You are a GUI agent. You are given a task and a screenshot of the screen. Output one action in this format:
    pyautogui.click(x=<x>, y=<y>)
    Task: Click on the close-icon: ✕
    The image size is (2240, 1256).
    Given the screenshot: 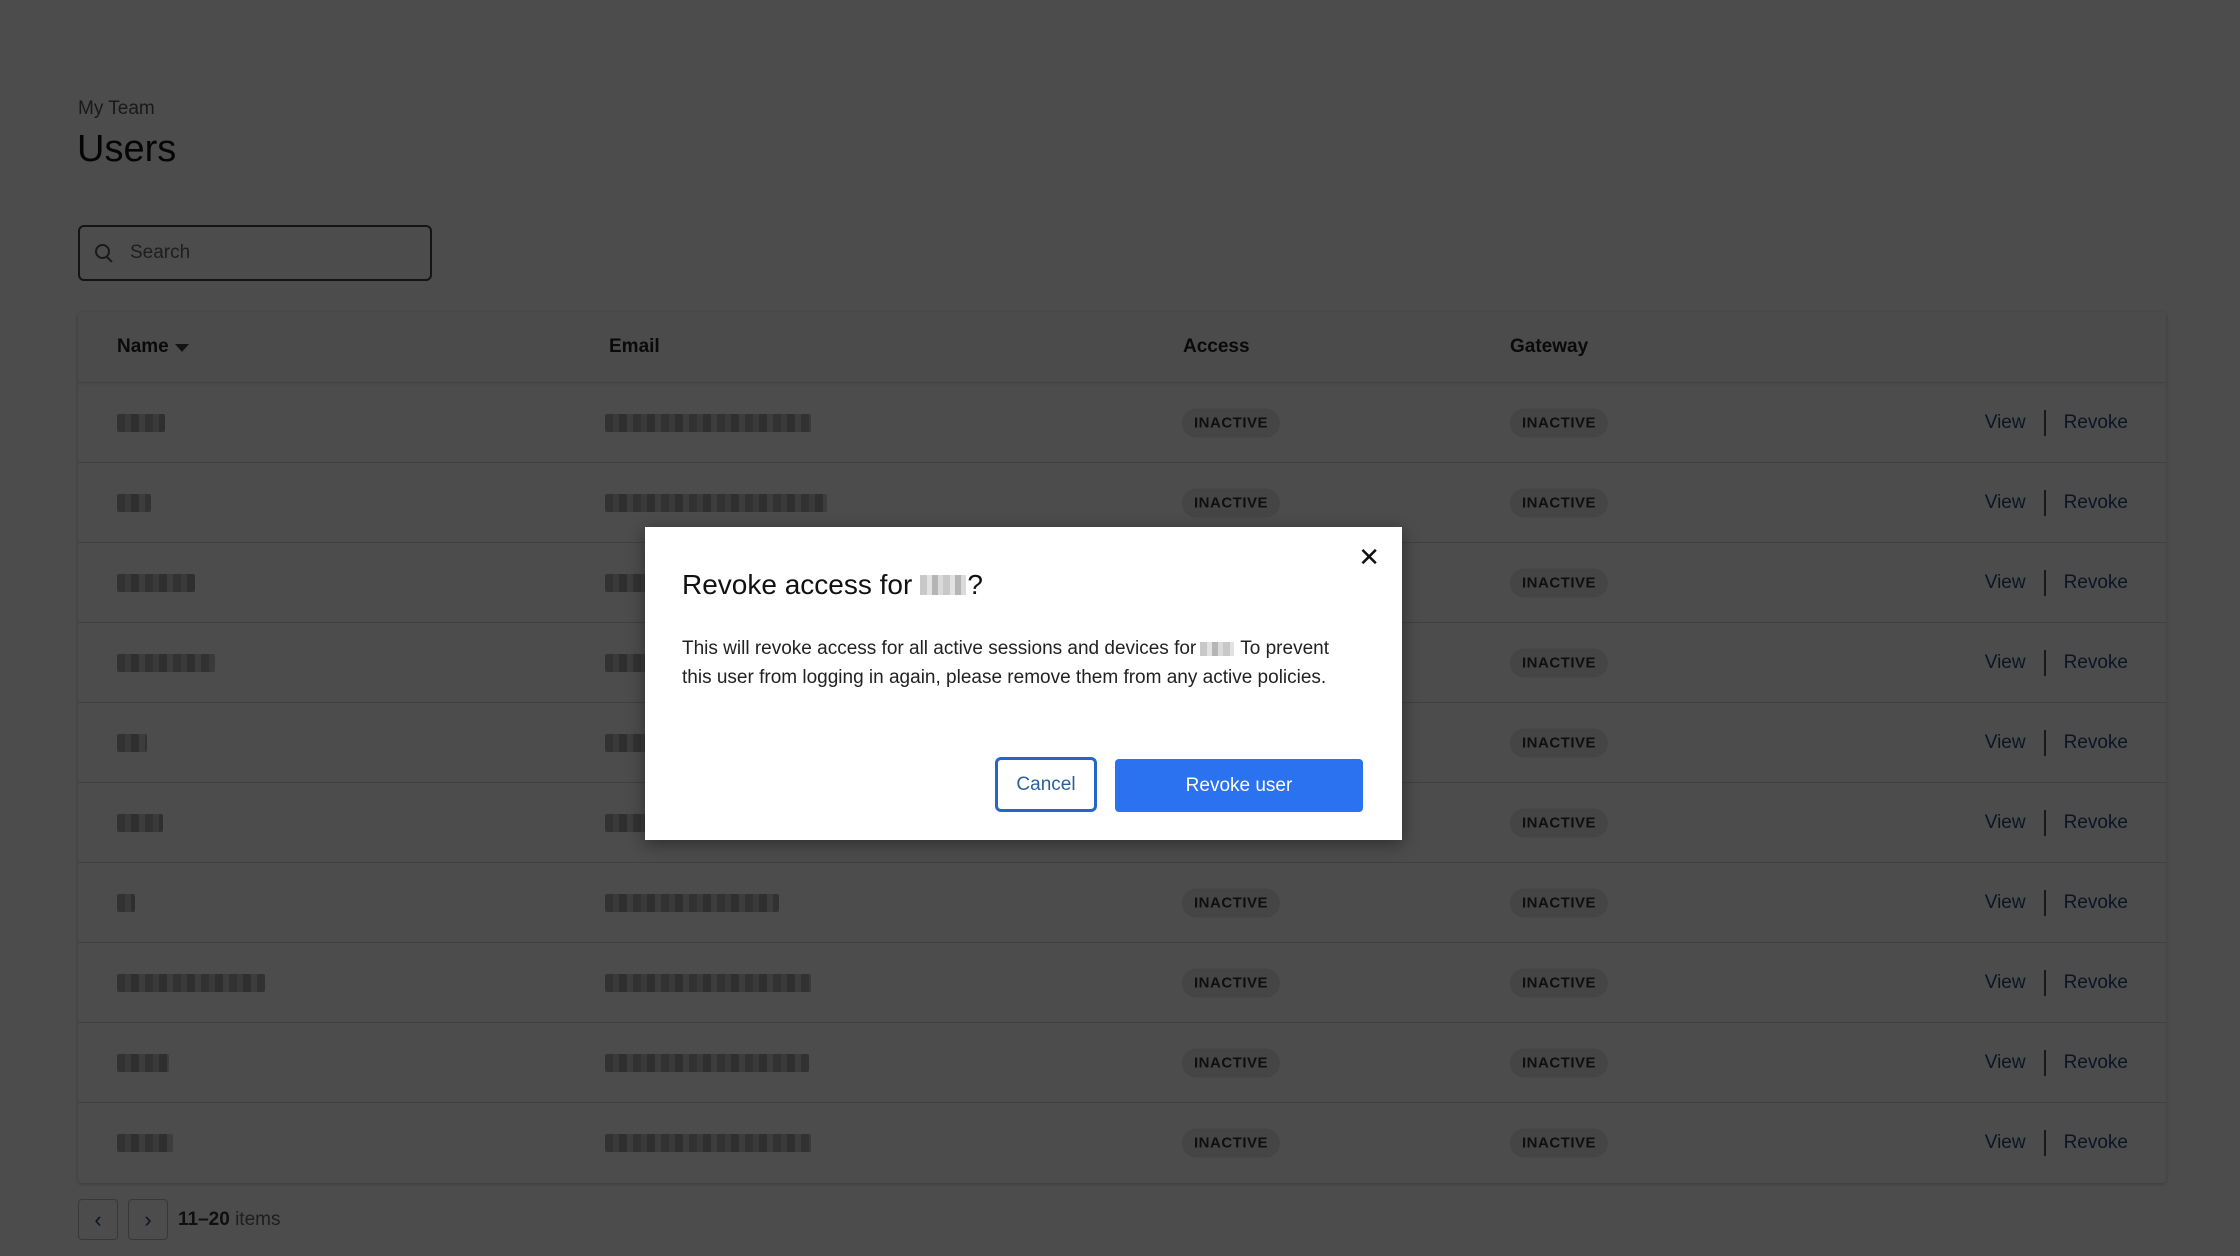 What is the action you would take?
    pyautogui.click(x=1369, y=558)
    